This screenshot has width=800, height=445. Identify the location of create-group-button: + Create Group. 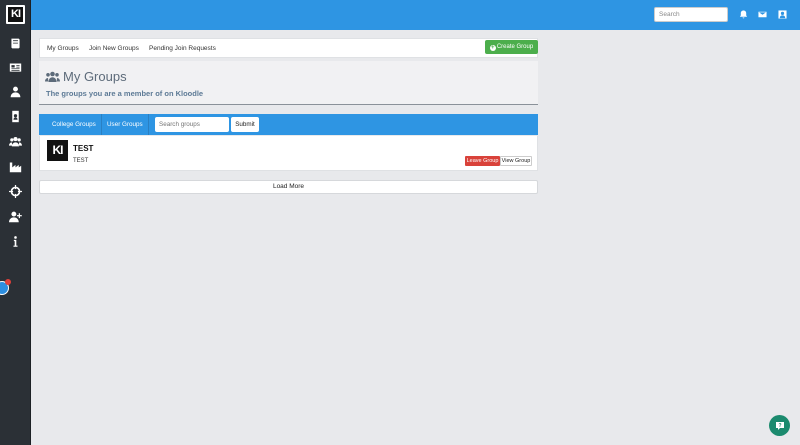
(511, 47).